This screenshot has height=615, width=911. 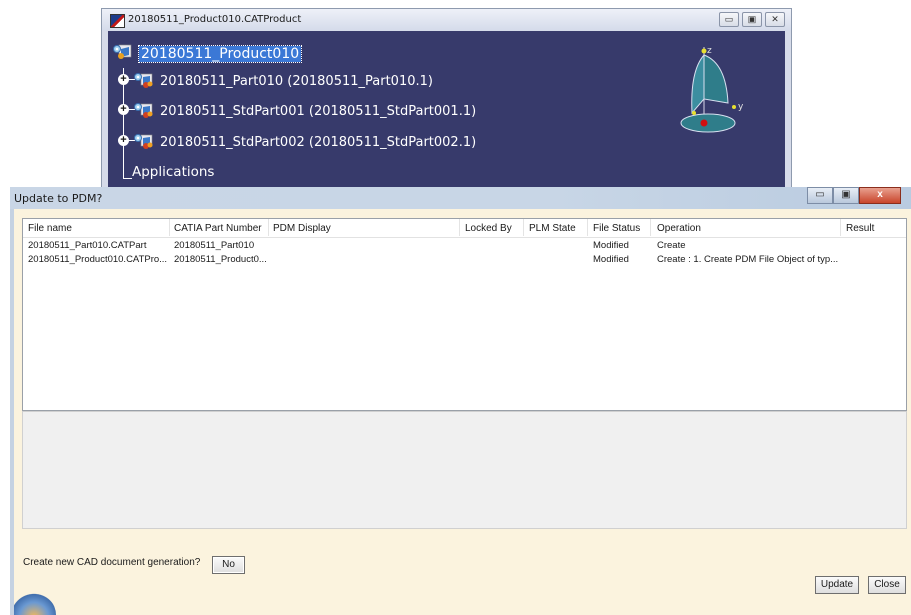 I want to click on col-header-part-number: CATIA Part Number, so click(x=218, y=228).